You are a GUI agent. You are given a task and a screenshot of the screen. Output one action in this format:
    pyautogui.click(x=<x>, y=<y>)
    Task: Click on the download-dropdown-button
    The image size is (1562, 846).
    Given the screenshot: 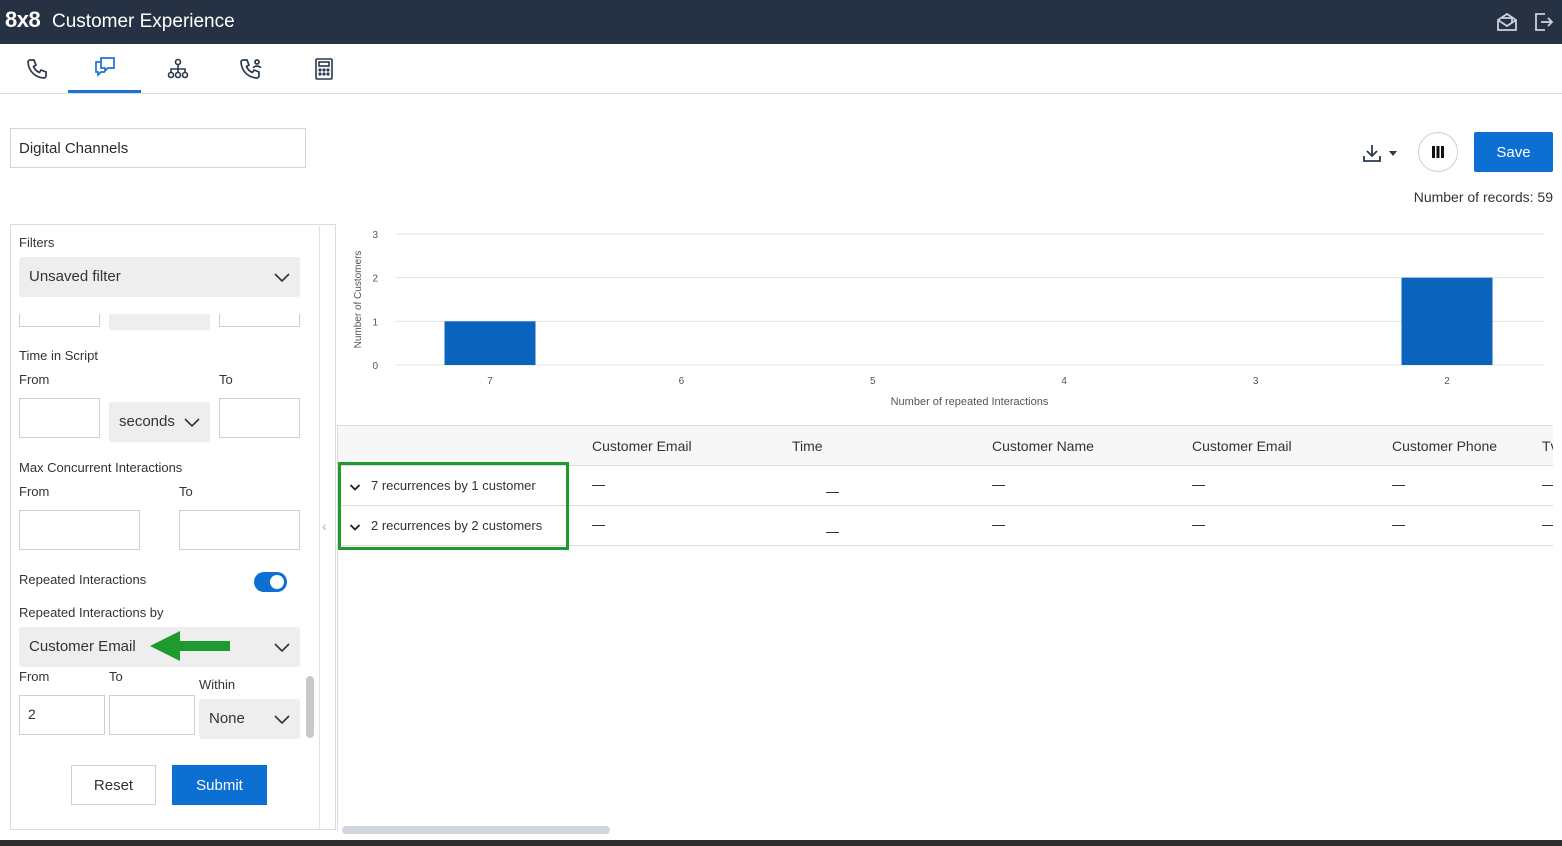 What is the action you would take?
    pyautogui.click(x=1382, y=153)
    